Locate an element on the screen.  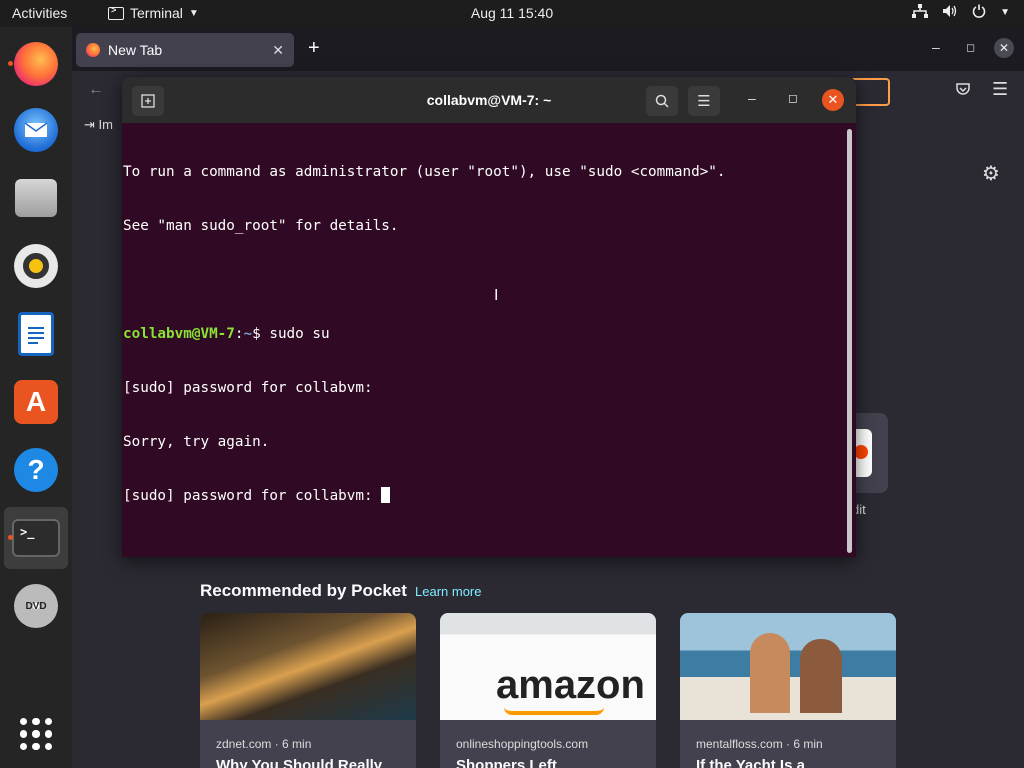
terminal-title: collabvm@VM-7: ~ is located at coordinates (489, 100).